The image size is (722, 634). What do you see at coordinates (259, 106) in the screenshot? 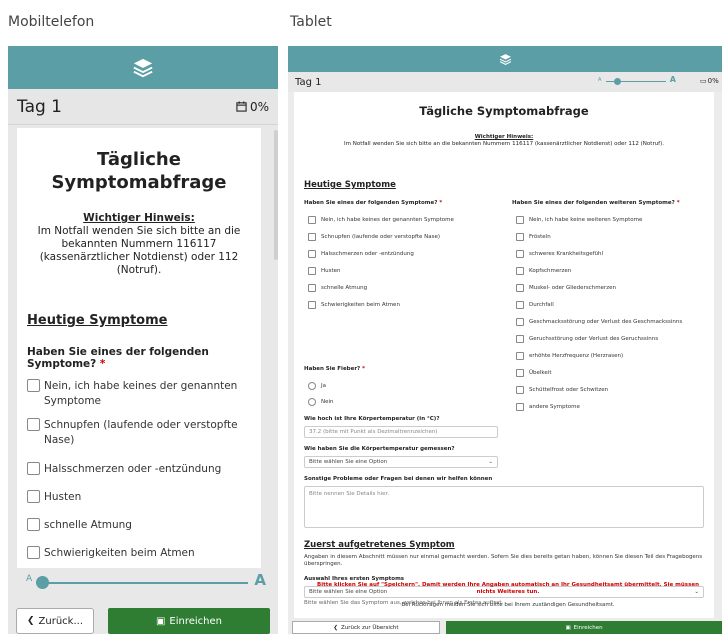
I see `progress-percent: 0%` at bounding box center [259, 106].